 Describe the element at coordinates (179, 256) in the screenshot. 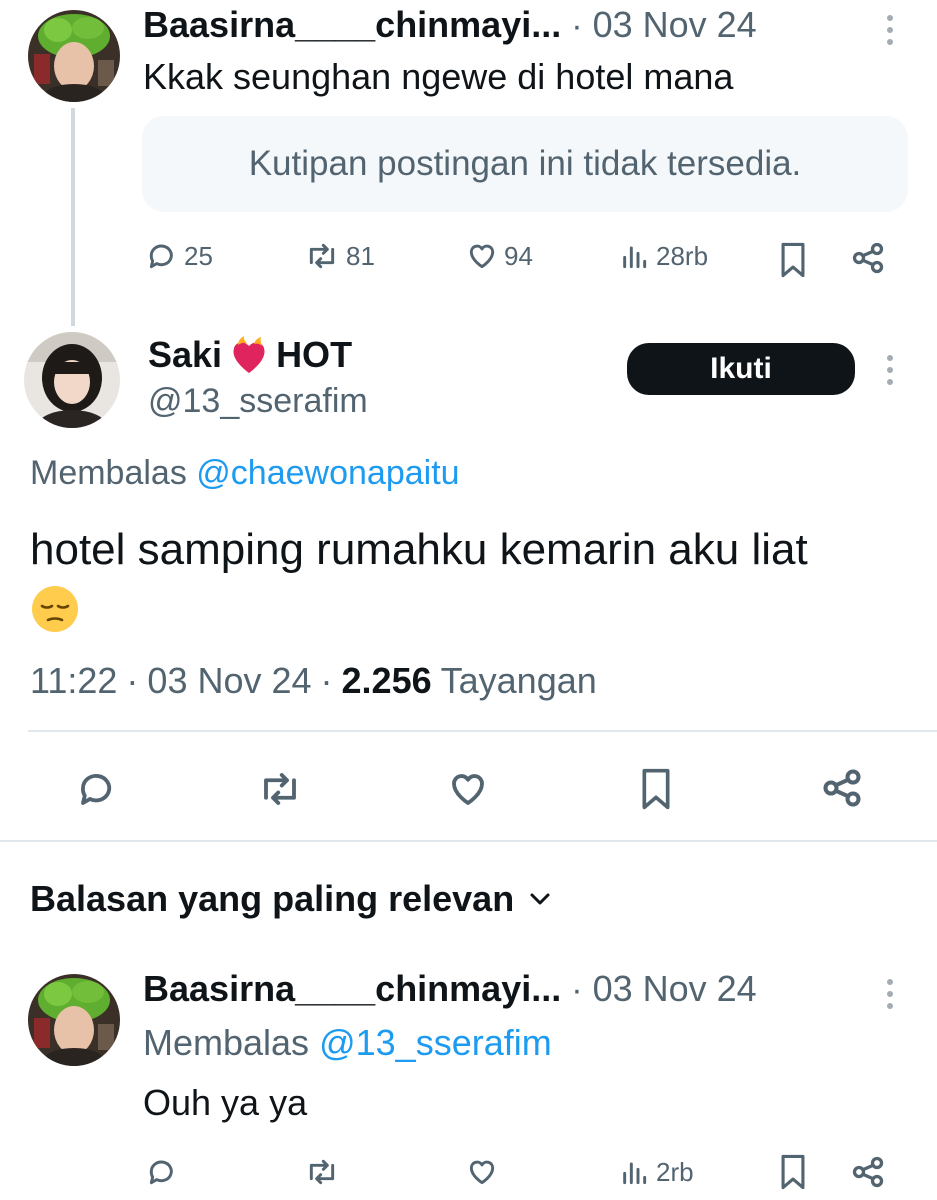

I see `tweet1-reply-button: 25` at that location.